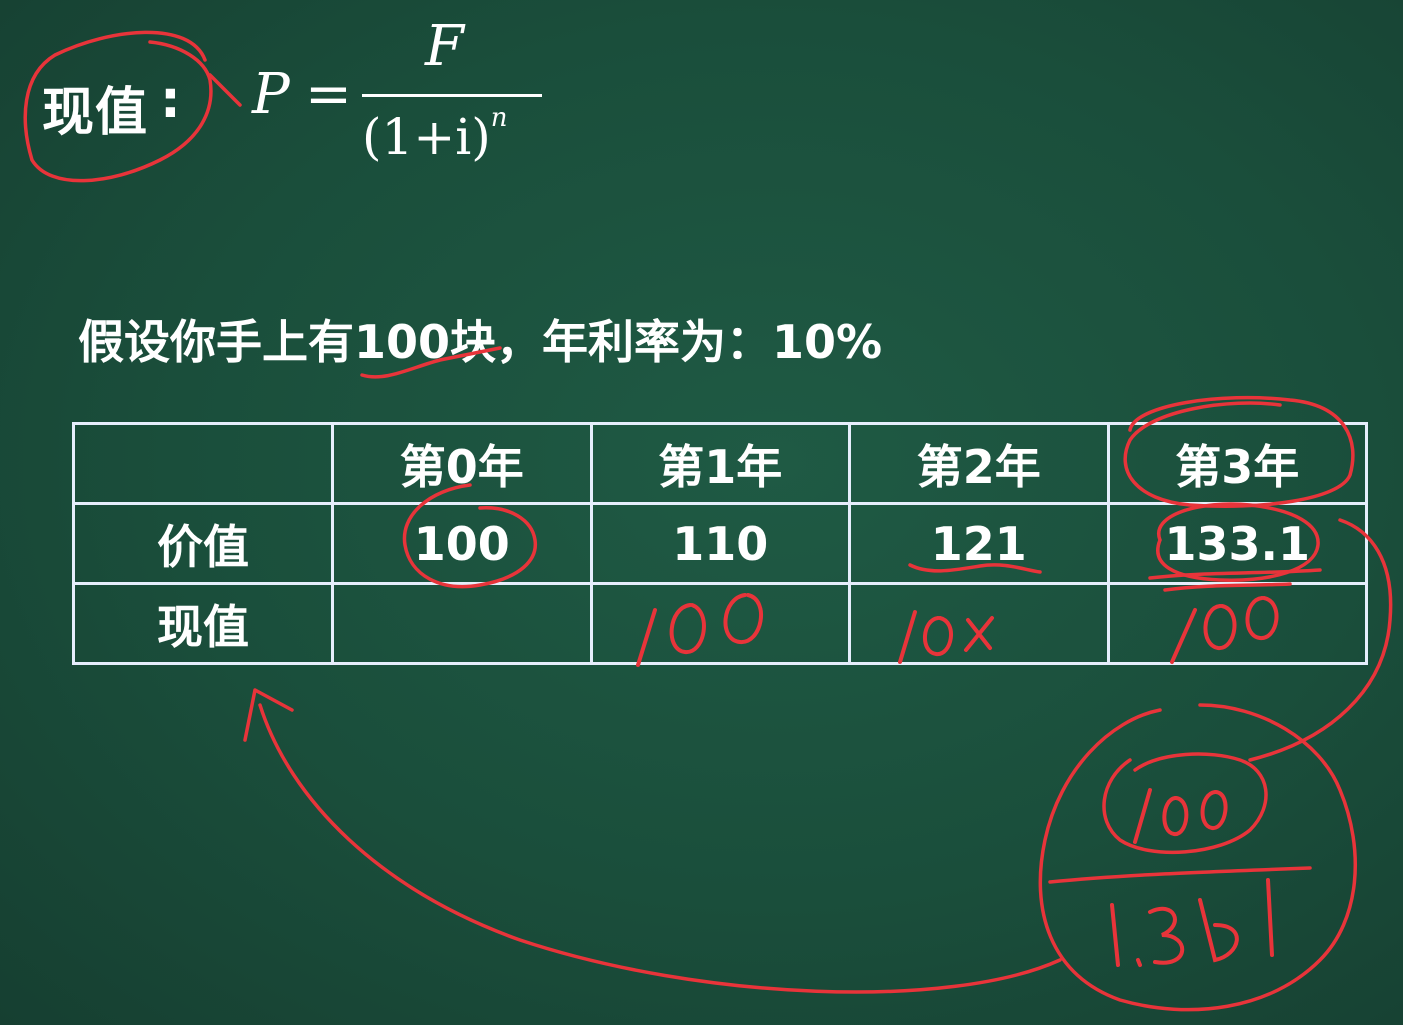  Describe the element at coordinates (462, 463) in the screenshot. I see `header-year-0: 第0年` at that location.